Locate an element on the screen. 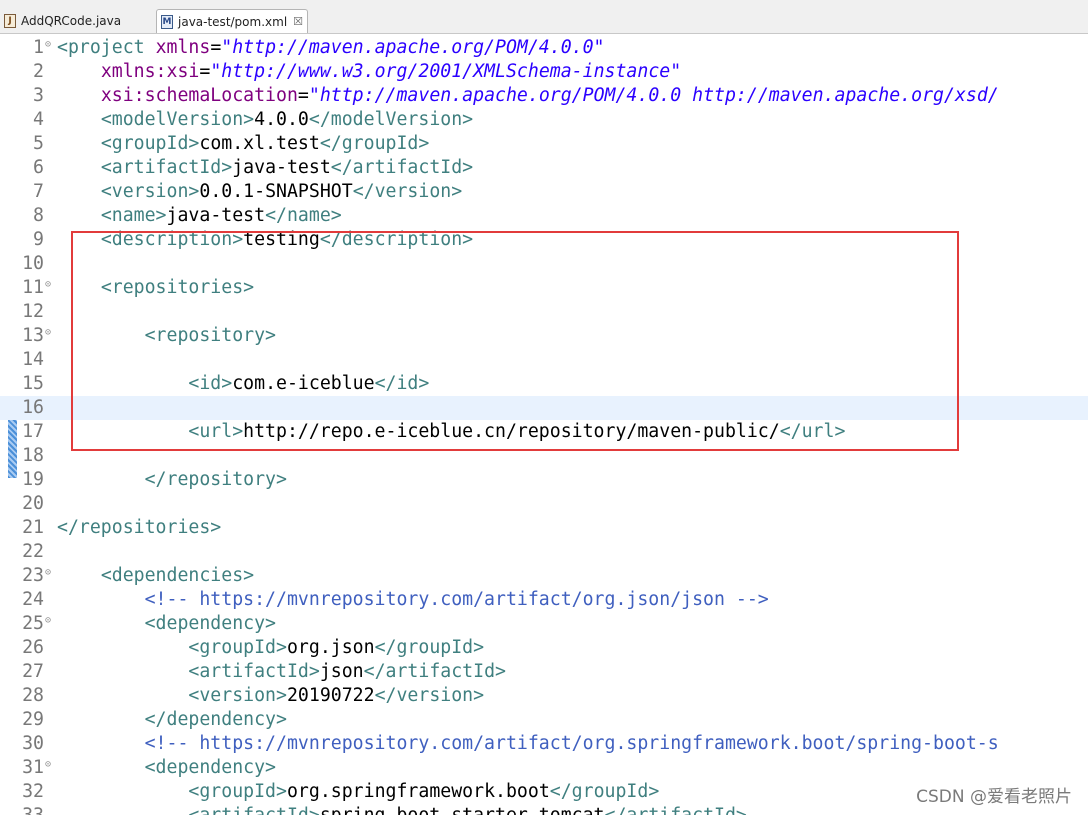 The image size is (1088, 815). line-number: 2 is located at coordinates (38, 71).